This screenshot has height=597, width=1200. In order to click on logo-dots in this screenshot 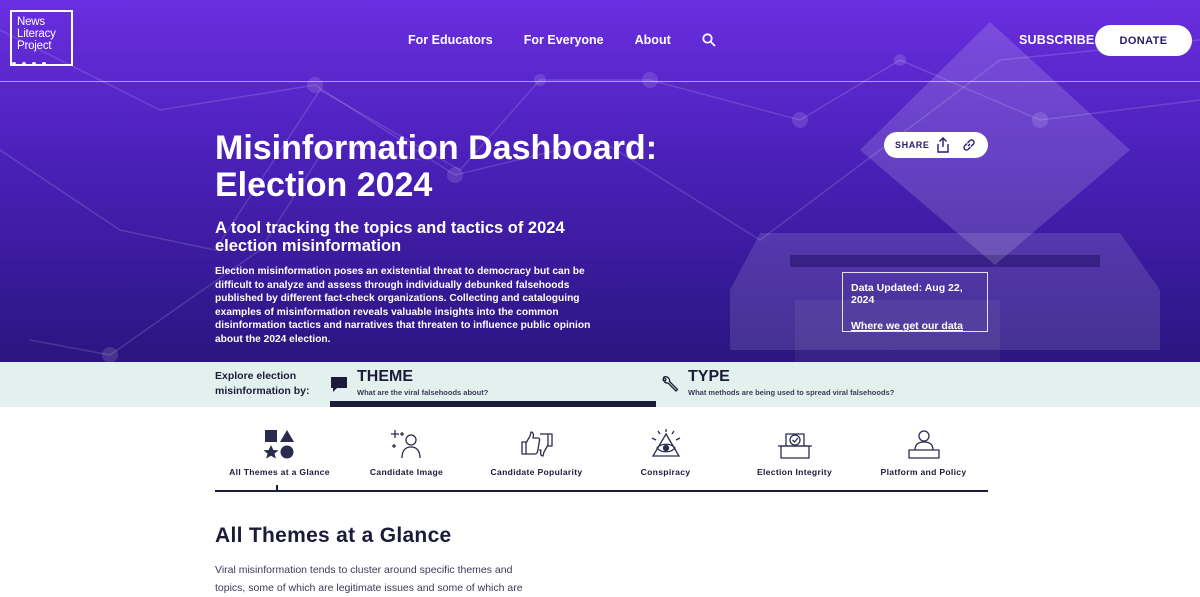, I will do `click(29, 64)`.